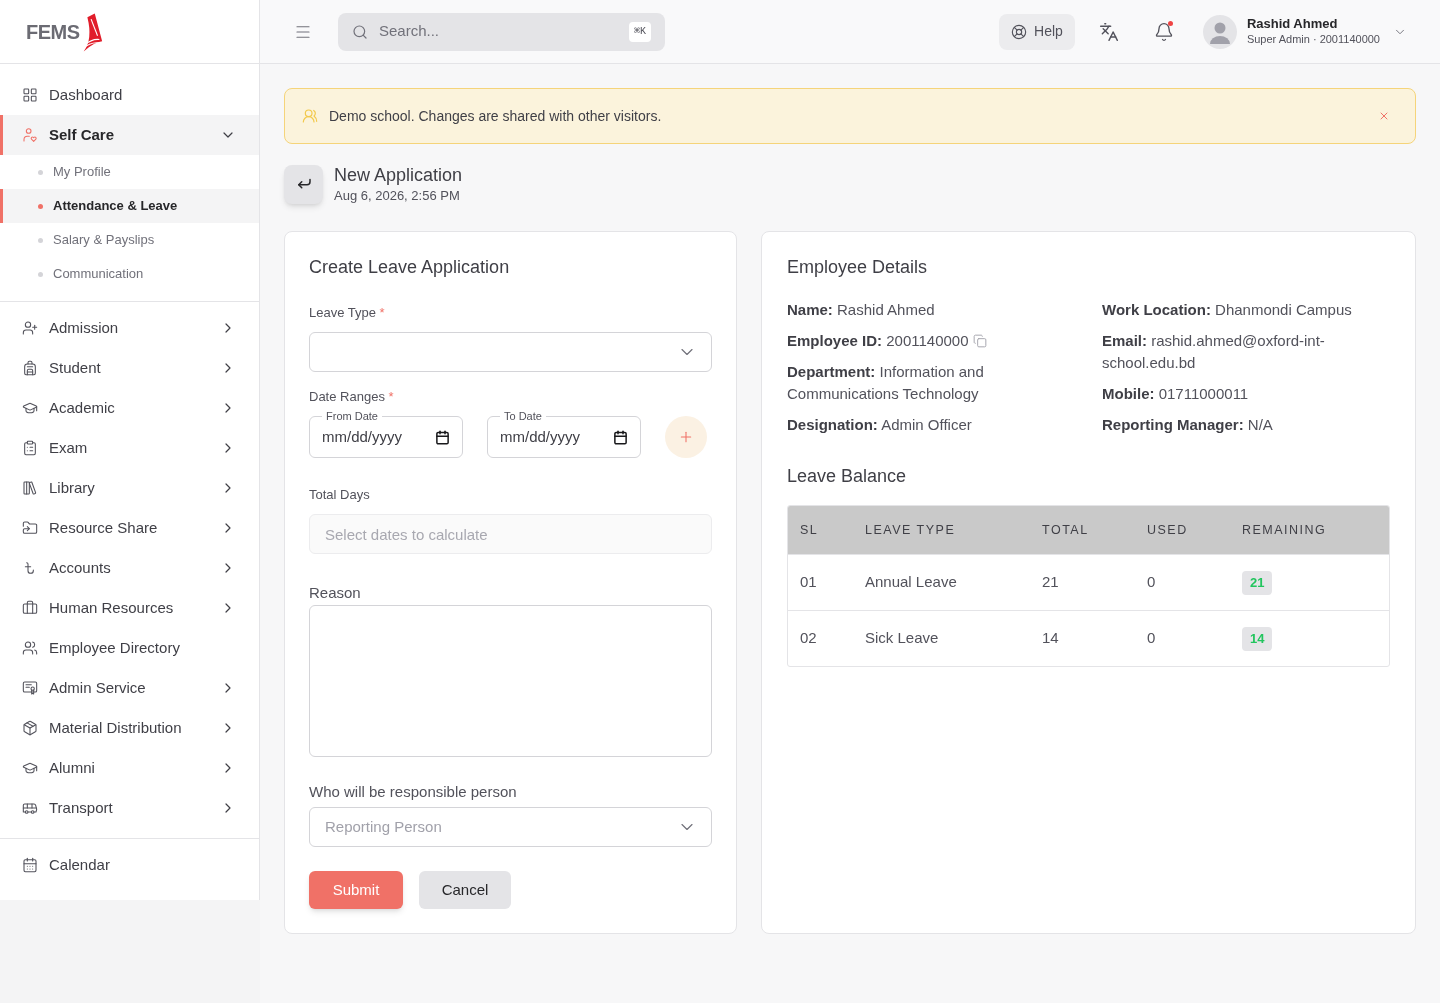 Image resolution: width=1440 pixels, height=1003 pixels. What do you see at coordinates (398, 175) in the screenshot?
I see `page-title: New Application` at bounding box center [398, 175].